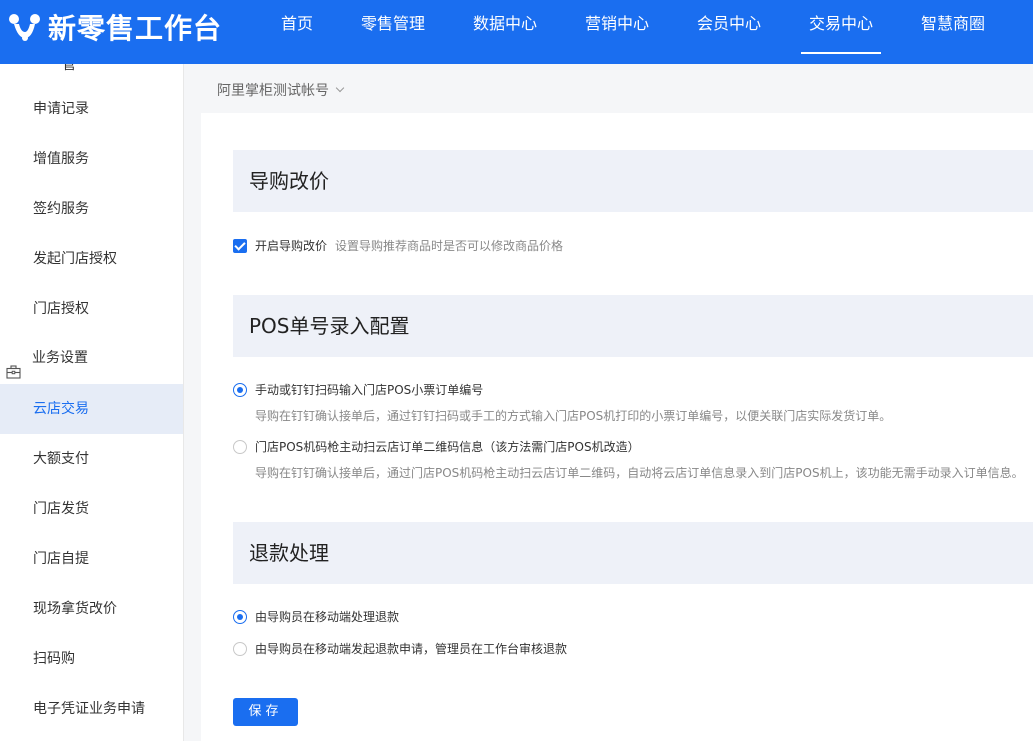  What do you see at coordinates (91, 409) in the screenshot?
I see `sidebar-item-cloud-store-trade: 云店交易` at bounding box center [91, 409].